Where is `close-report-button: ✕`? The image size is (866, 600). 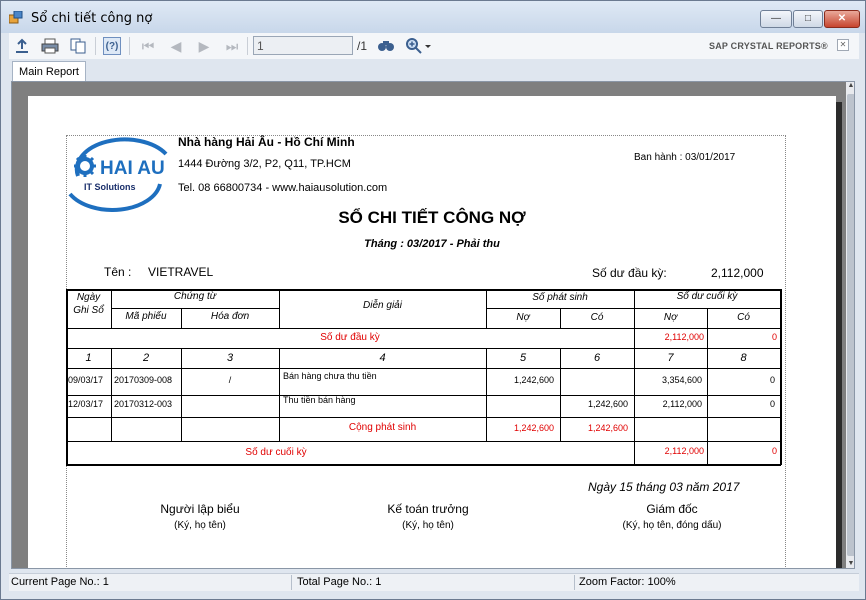 close-report-button: ✕ is located at coordinates (843, 45).